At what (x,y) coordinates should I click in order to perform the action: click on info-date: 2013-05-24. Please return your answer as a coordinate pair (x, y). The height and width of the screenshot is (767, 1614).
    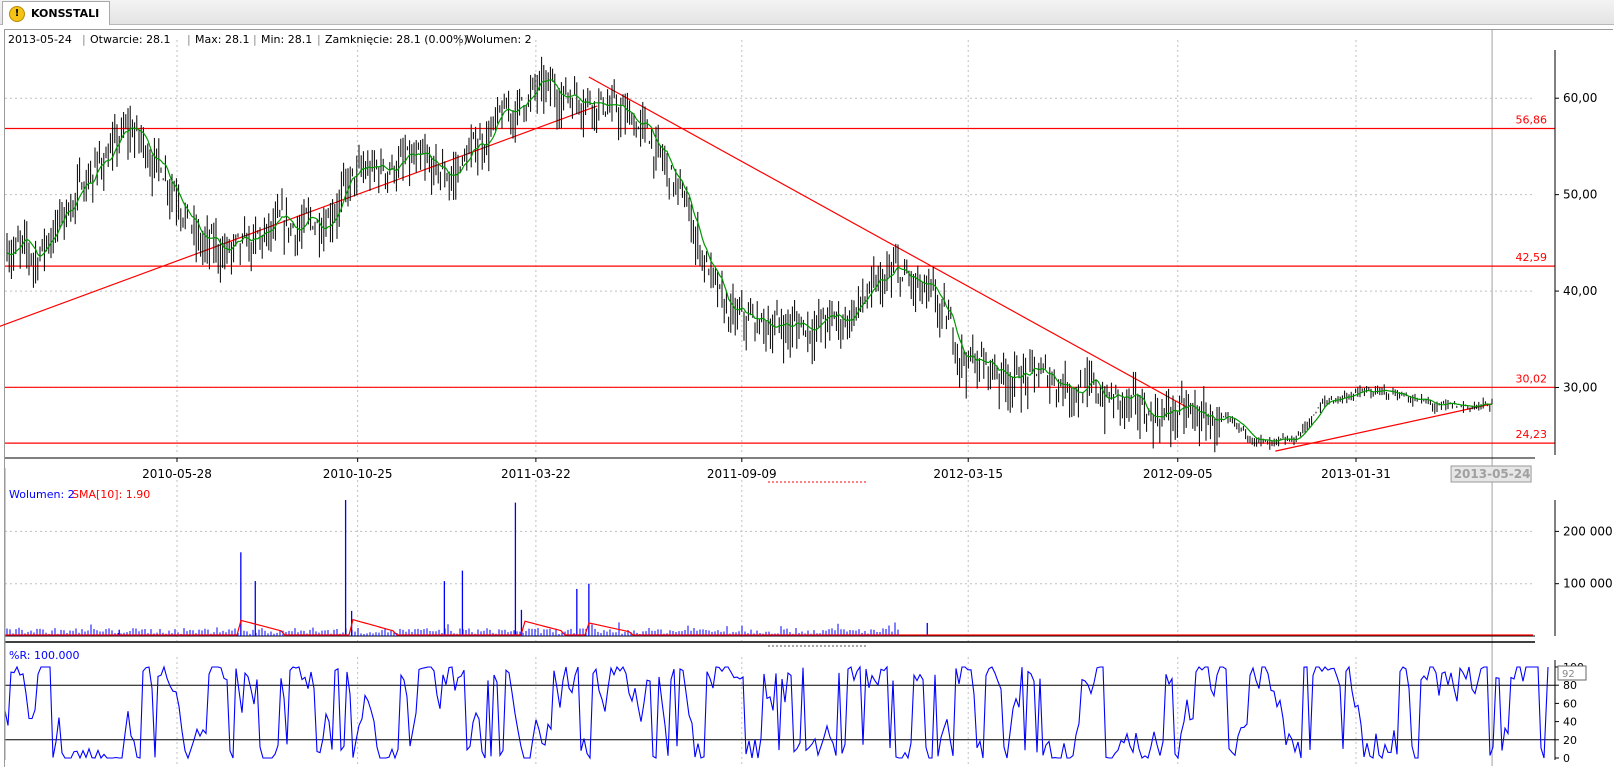
    Looking at the image, I should click on (40, 39).